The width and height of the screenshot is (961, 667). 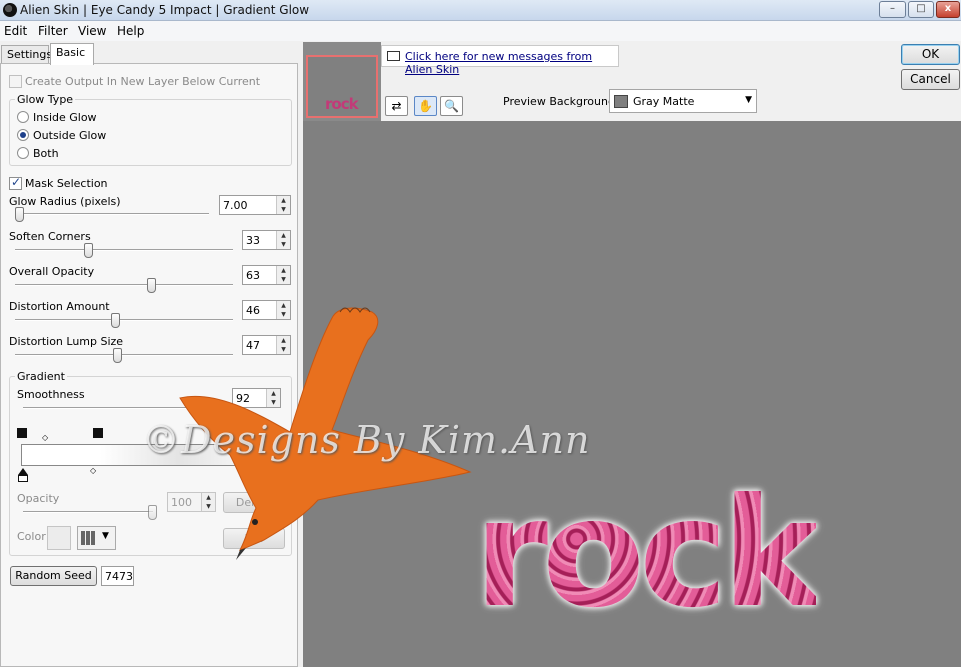 What do you see at coordinates (425, 106) in the screenshot?
I see `hand-tool-icon: ✋` at bounding box center [425, 106].